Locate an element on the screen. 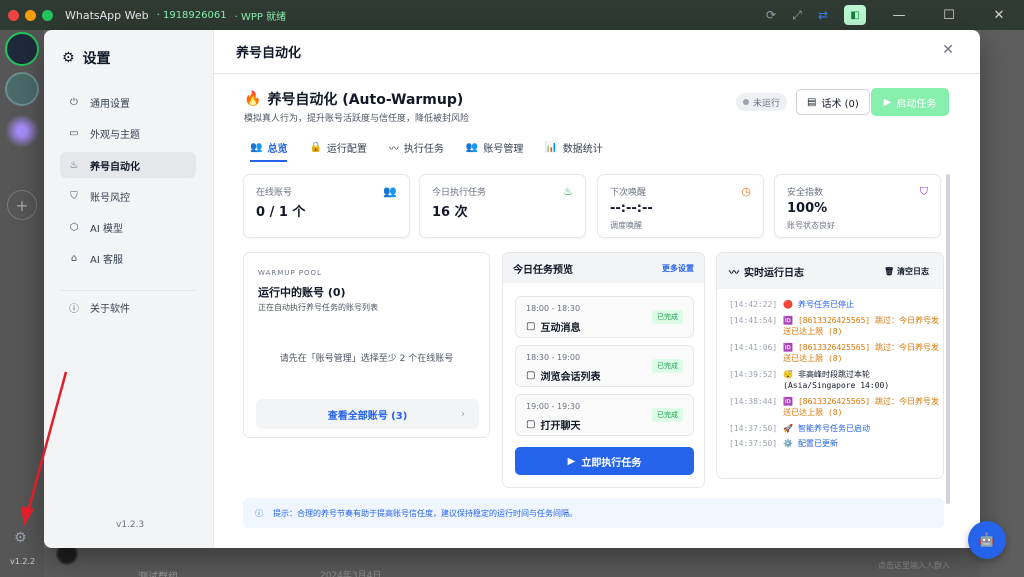  tab-statistics: 📊 数据统计 is located at coordinates (573, 147).